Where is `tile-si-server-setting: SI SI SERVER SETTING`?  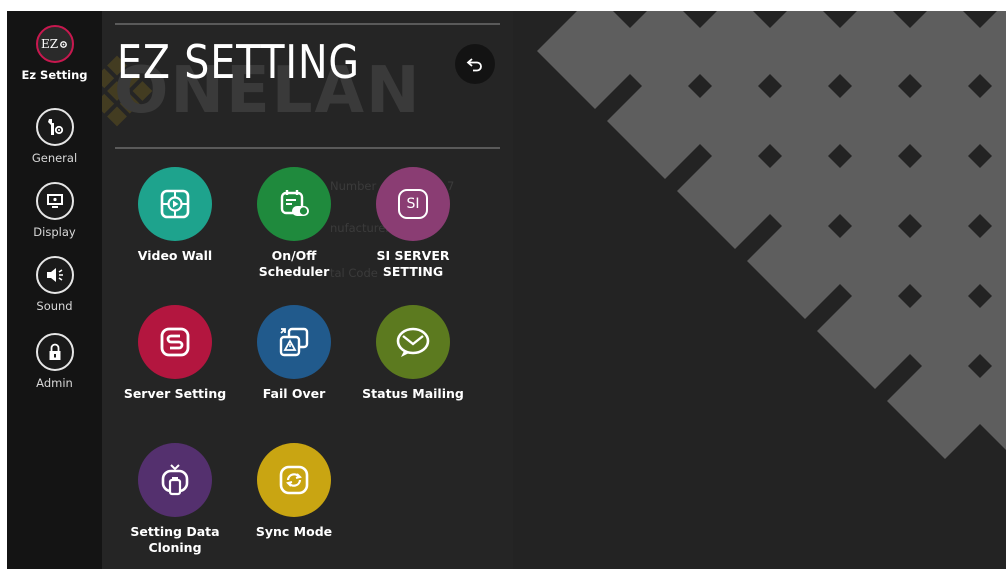
tile-si-server-setting: SI SI SERVER SETTING is located at coordinates (413, 223).